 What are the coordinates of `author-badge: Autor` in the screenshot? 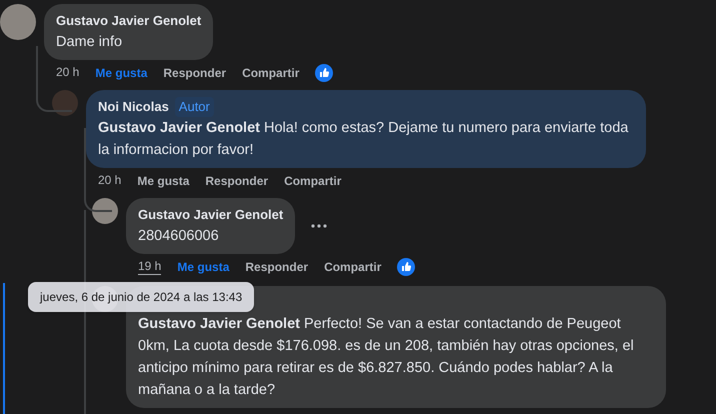 It's located at (194, 107).